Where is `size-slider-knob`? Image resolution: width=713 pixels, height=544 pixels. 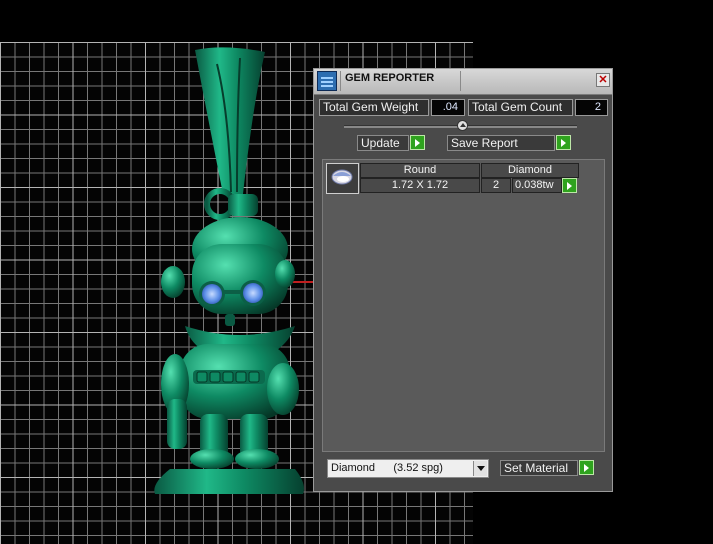
size-slider-knob is located at coordinates (462, 125).